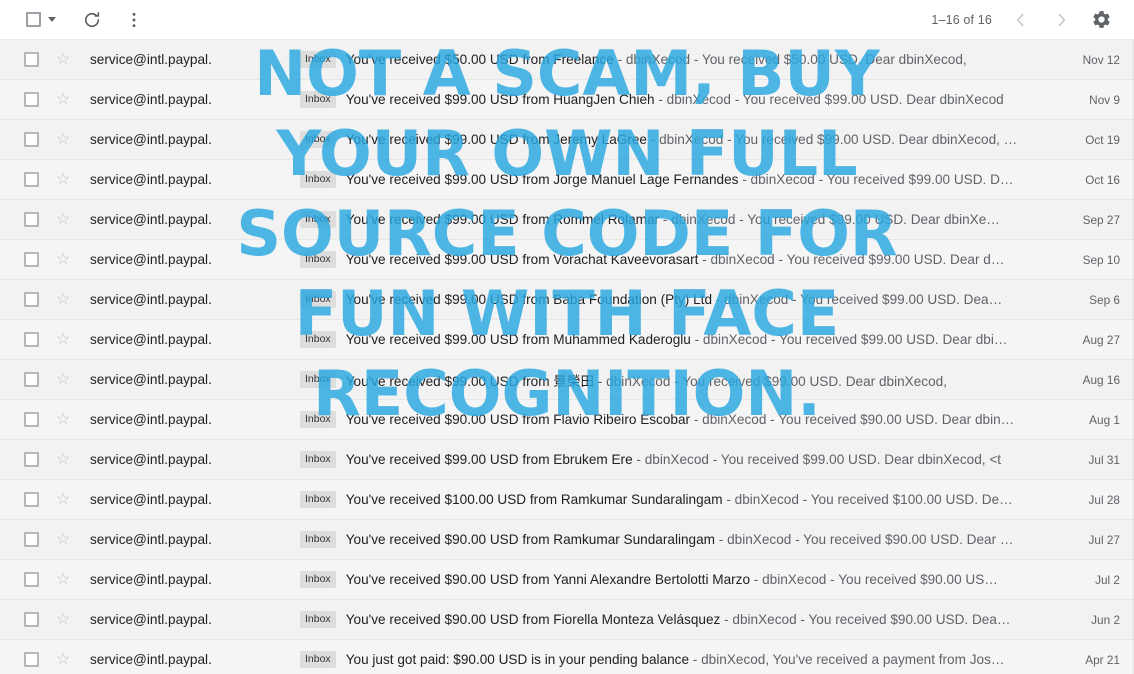 The height and width of the screenshot is (674, 1134). What do you see at coordinates (470, 381) in the screenshot?
I see `subject-text: You've received $99.00 USD from 景榮田` at bounding box center [470, 381].